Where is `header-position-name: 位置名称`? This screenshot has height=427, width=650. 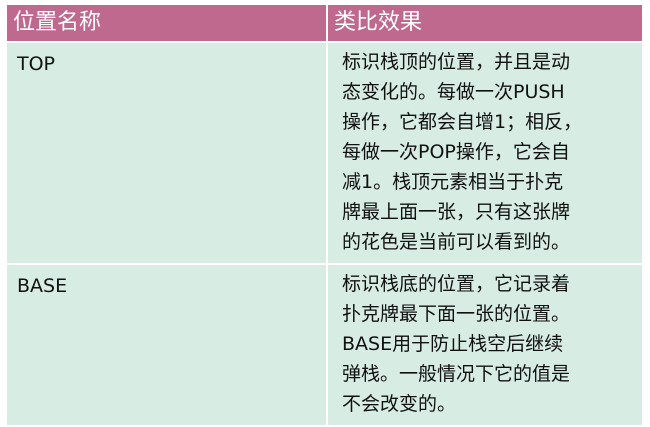 header-position-name: 位置名称 is located at coordinates (166, 23).